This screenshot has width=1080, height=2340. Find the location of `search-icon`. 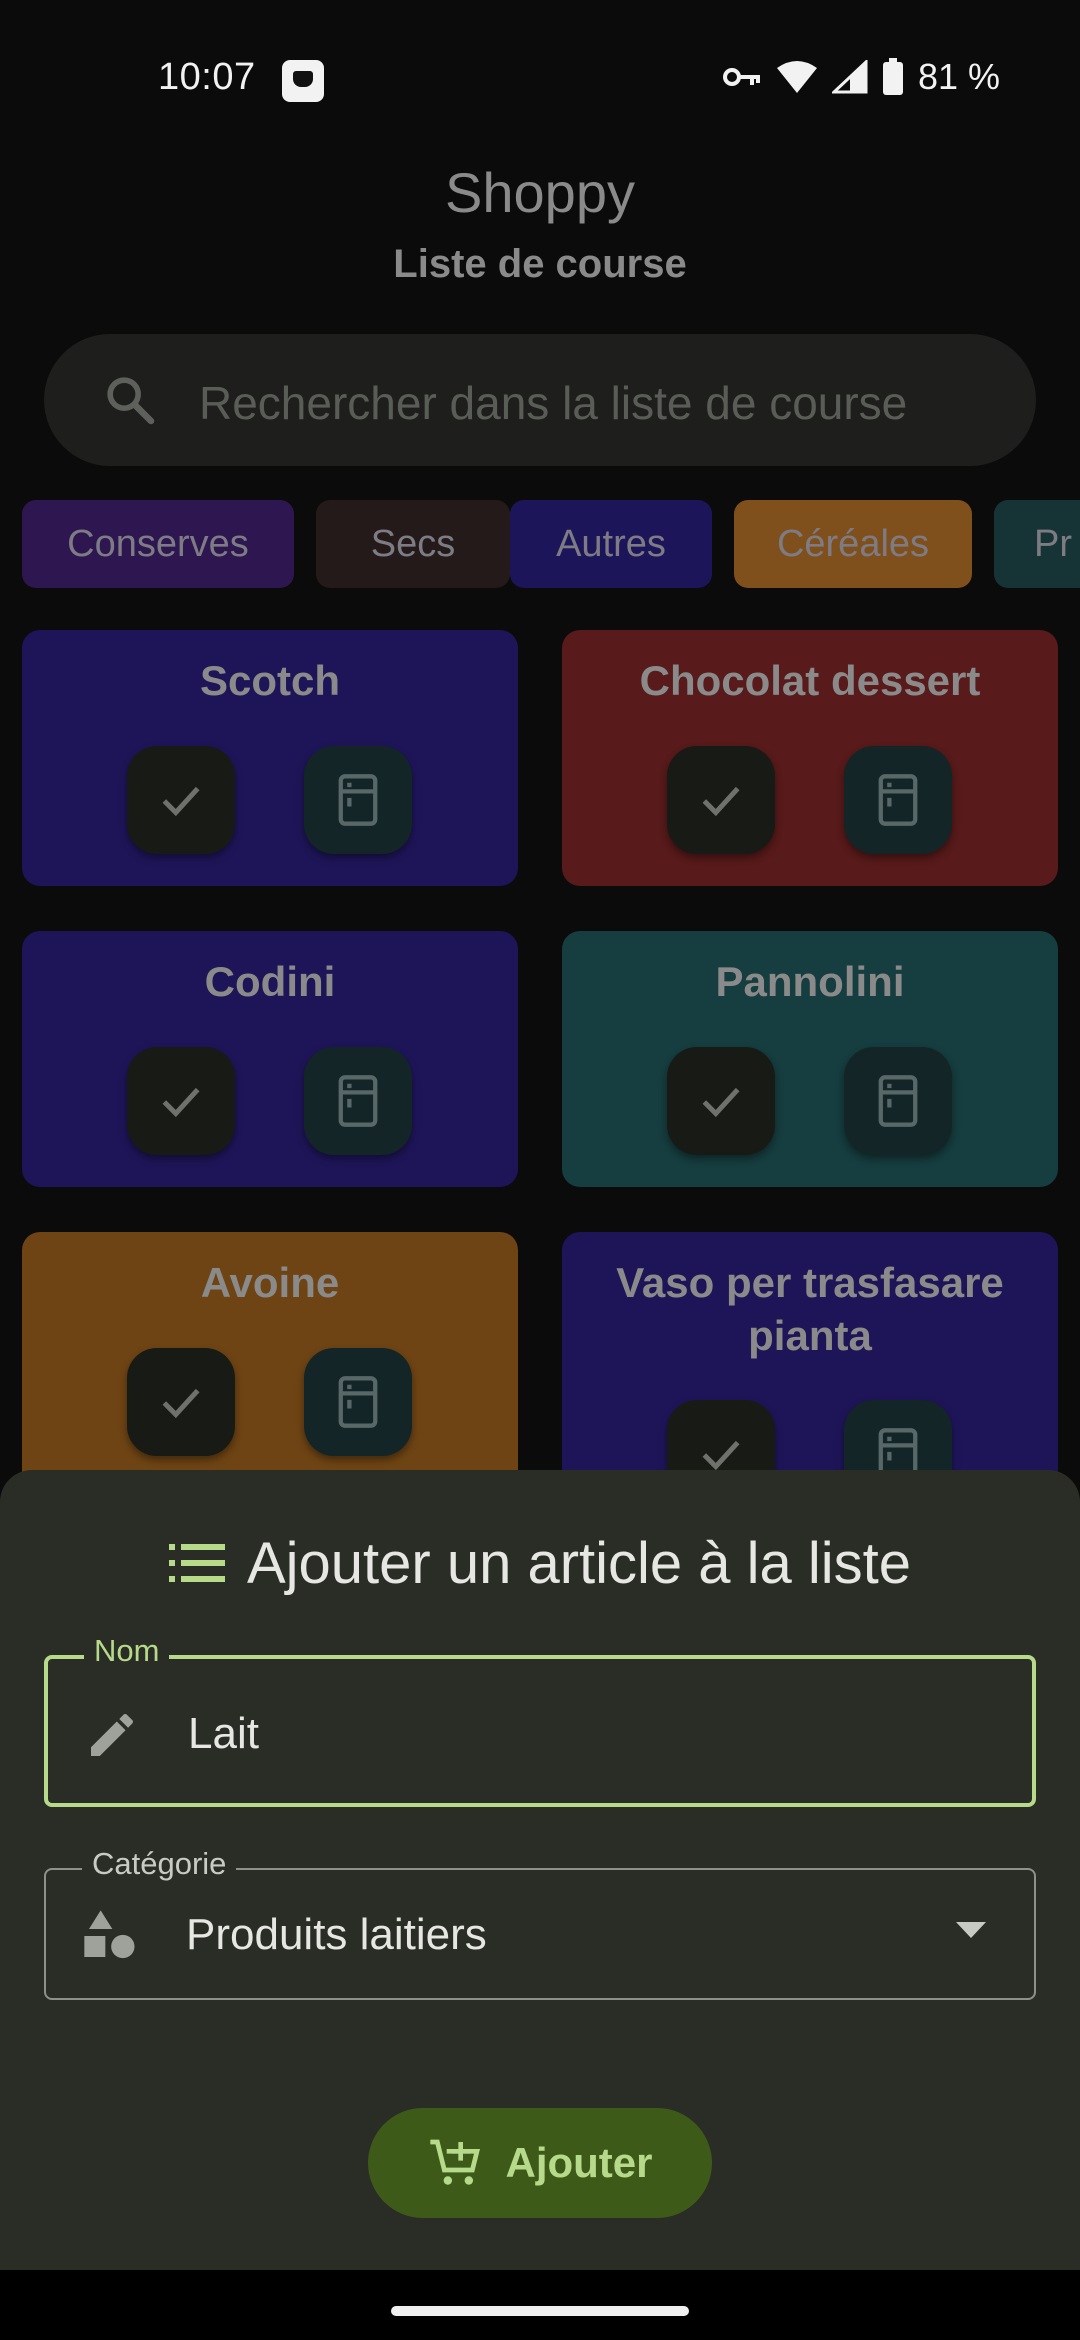

search-icon is located at coordinates (131, 401).